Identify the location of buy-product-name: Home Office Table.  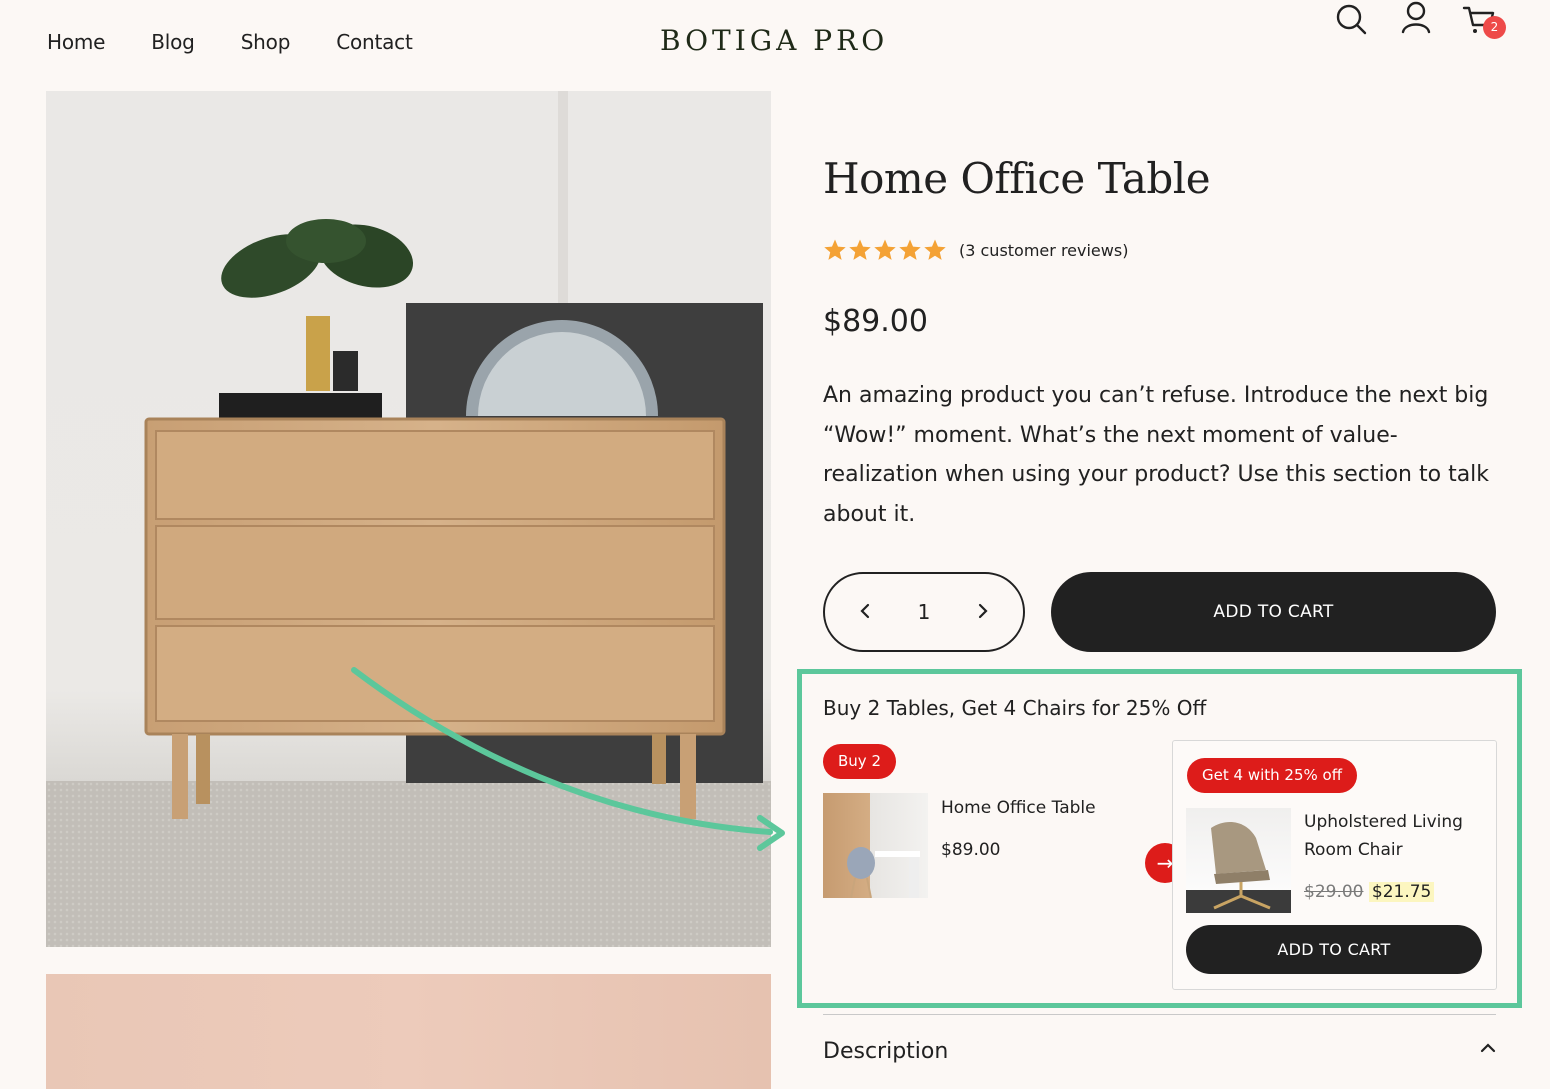
(1018, 808).